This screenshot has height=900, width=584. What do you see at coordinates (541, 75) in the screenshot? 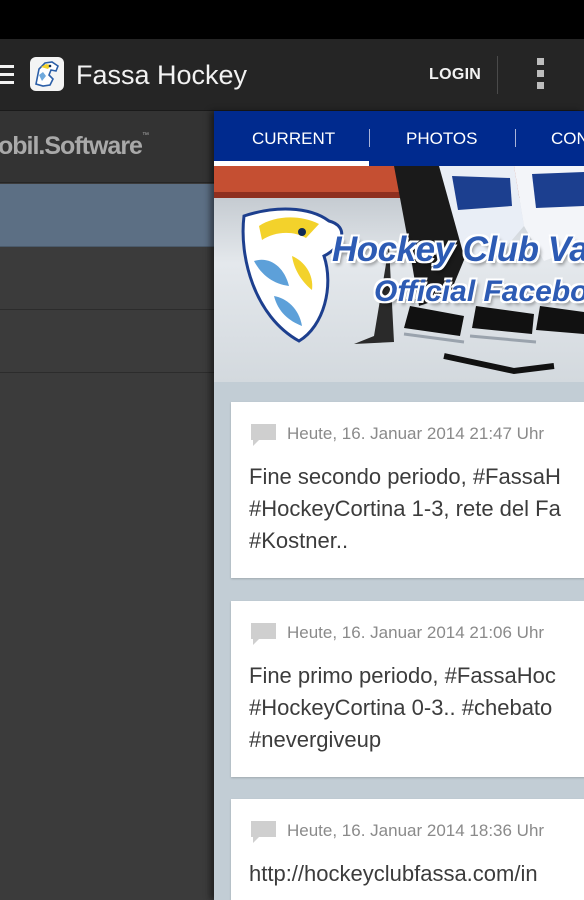
I see `overflow-menu-icon` at bounding box center [541, 75].